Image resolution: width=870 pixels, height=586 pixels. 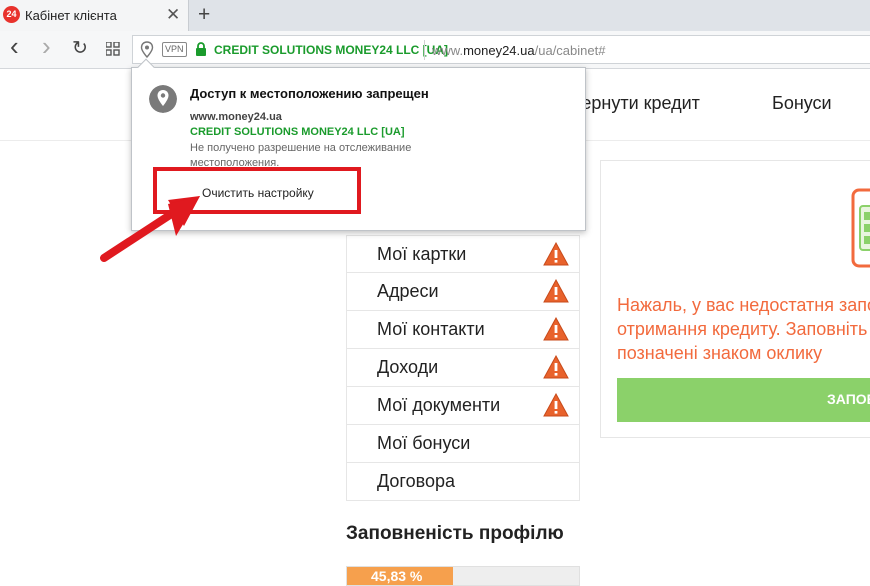 I want to click on menu-item-label: Мої контакти, so click(x=431, y=329).